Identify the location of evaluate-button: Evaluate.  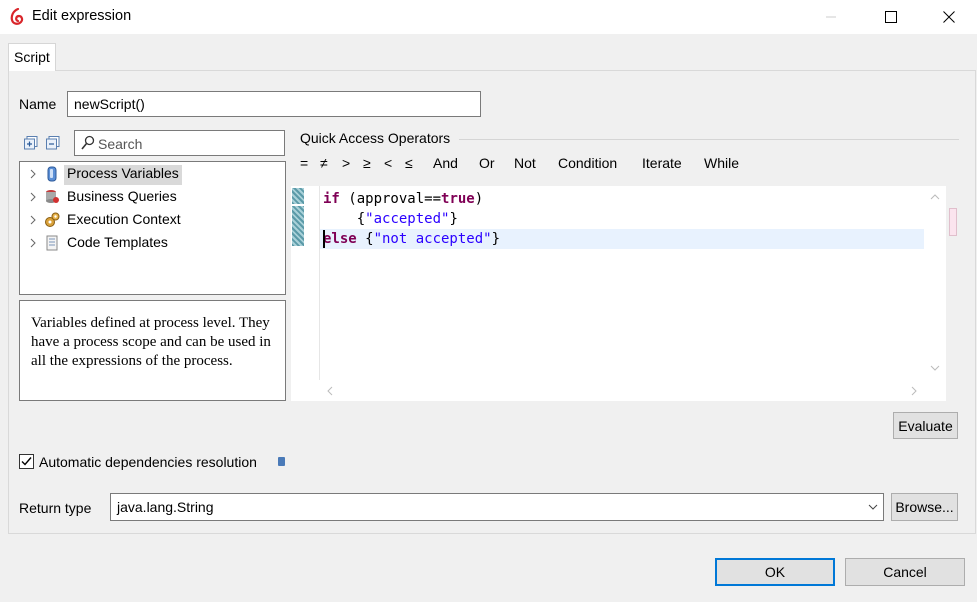
(925, 425).